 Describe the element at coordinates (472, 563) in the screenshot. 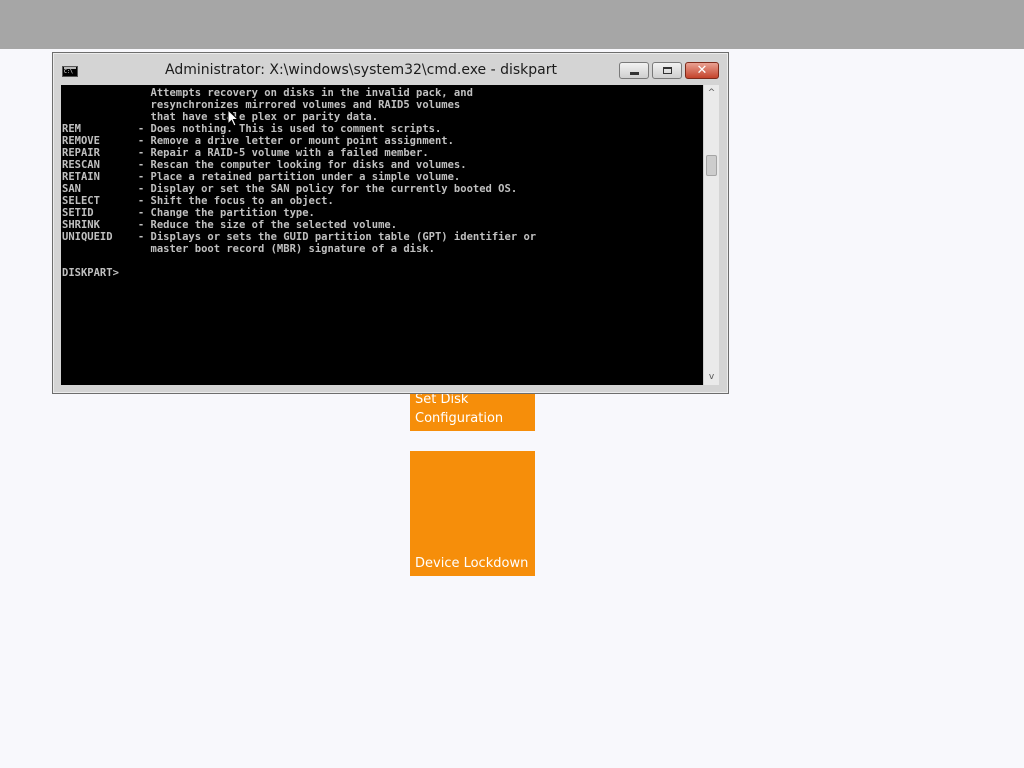

I see `tile-label: Device Lockdown` at that location.